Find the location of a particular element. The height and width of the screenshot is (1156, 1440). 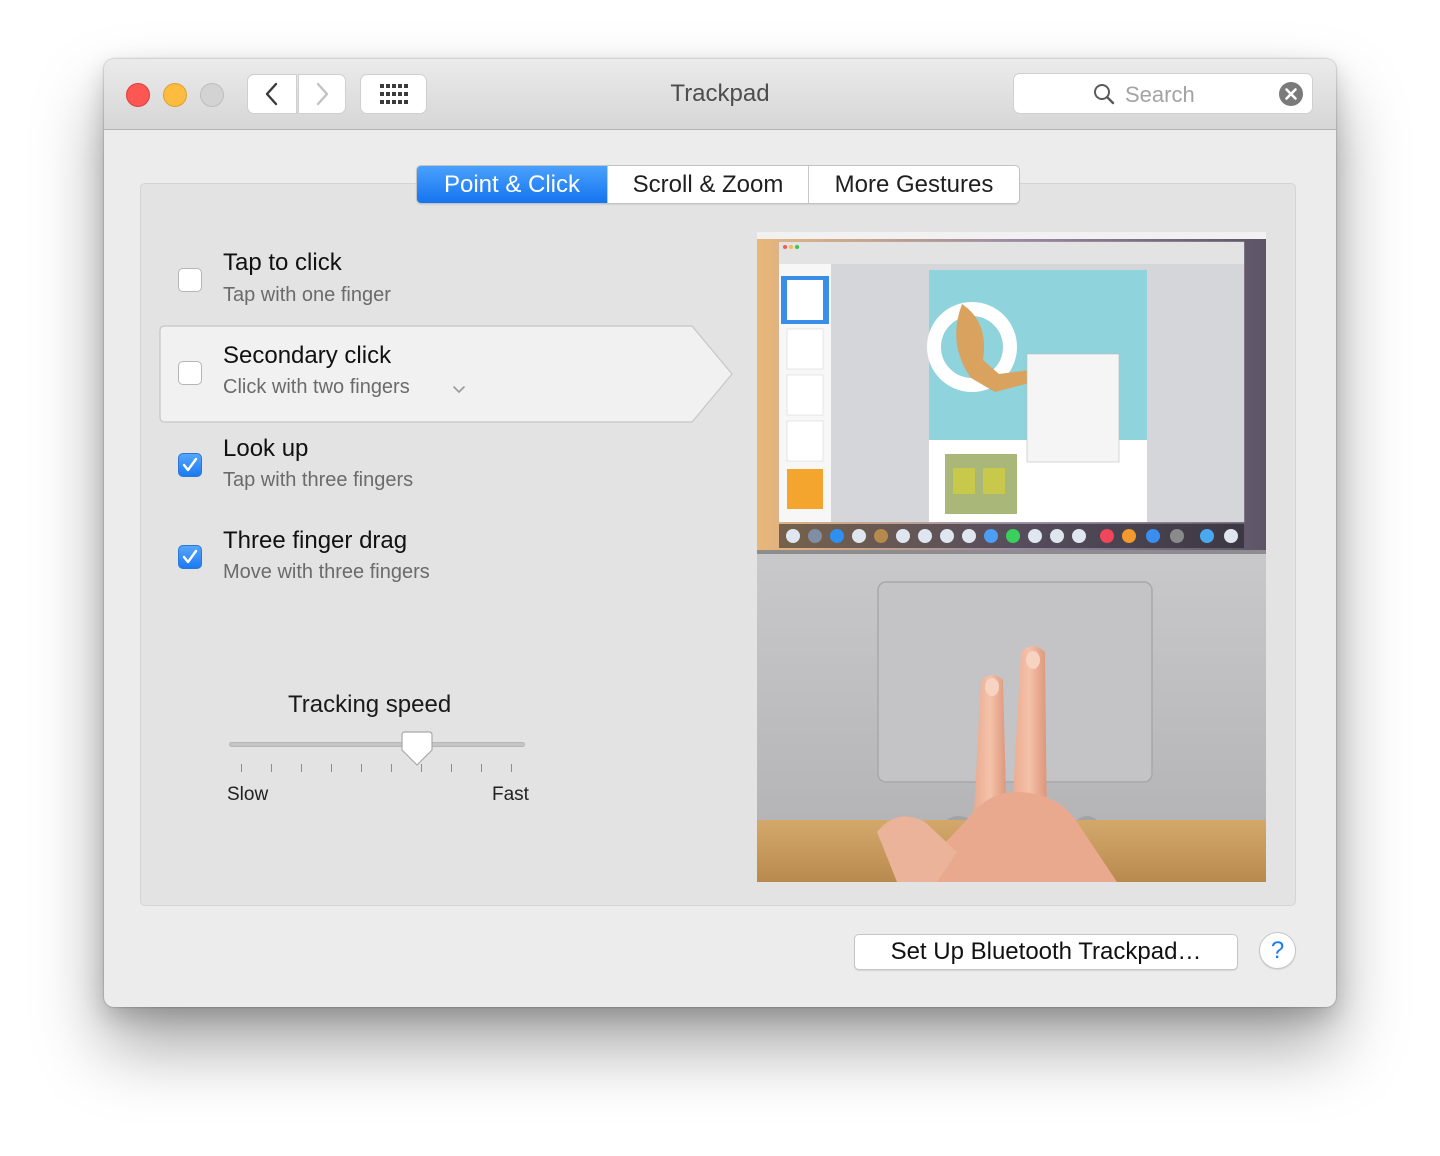

tap-to-click-description: Tap with one finger is located at coordinates (307, 295).